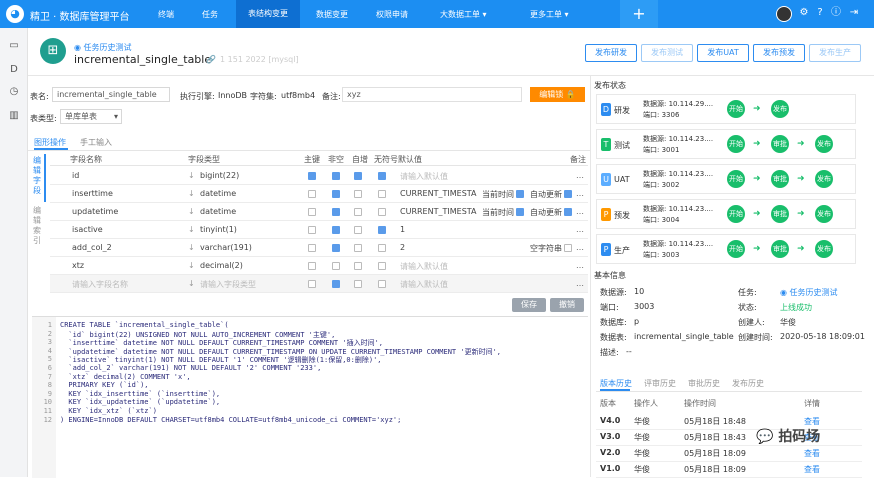 The width and height of the screenshot is (874, 478). I want to click on field-type-select: 请输入字段类型, so click(228, 284).